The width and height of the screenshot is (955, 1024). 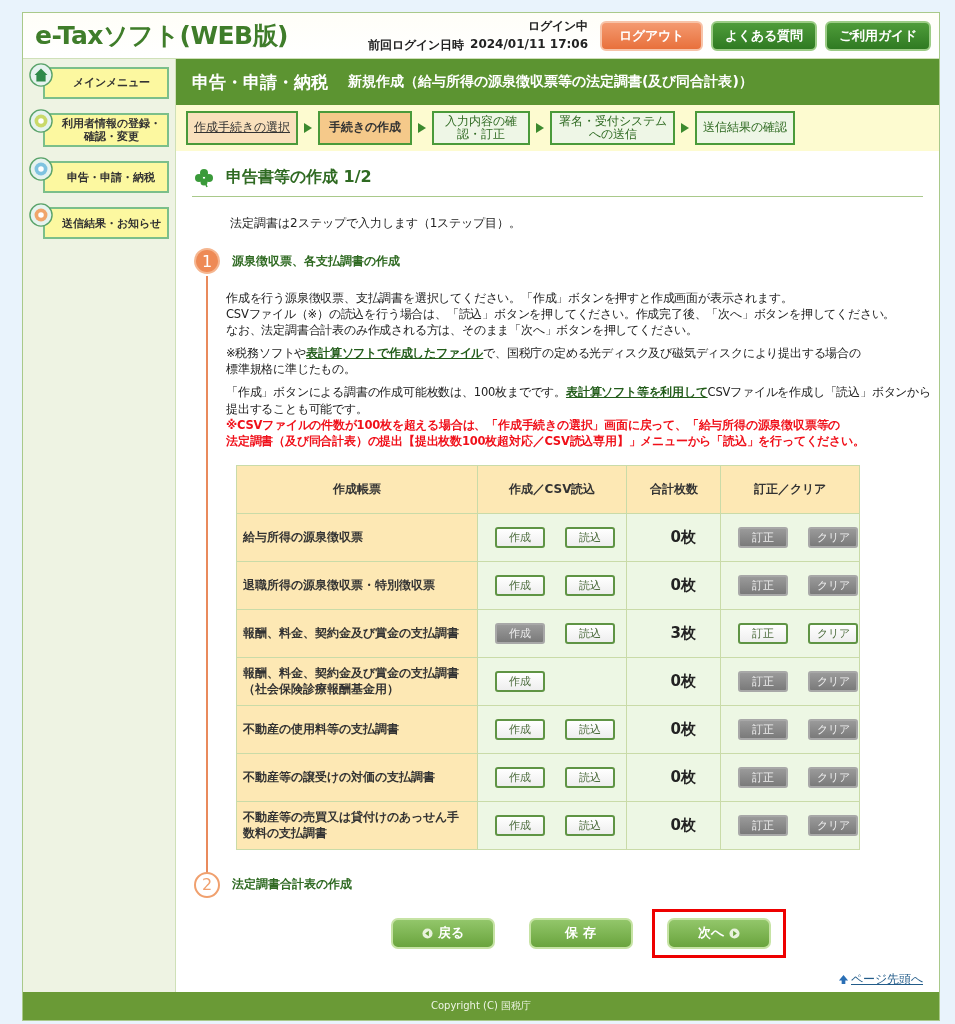 I want to click on help-button: よくある質問, so click(x=764, y=35).